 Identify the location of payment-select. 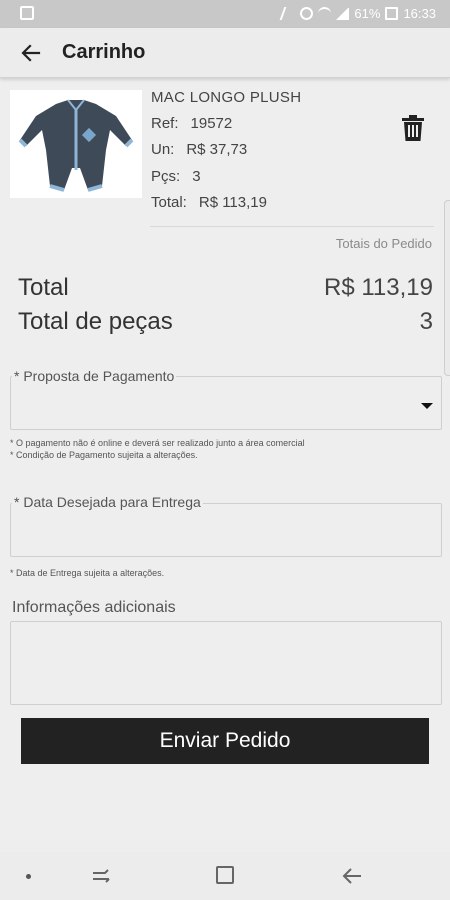
(226, 403).